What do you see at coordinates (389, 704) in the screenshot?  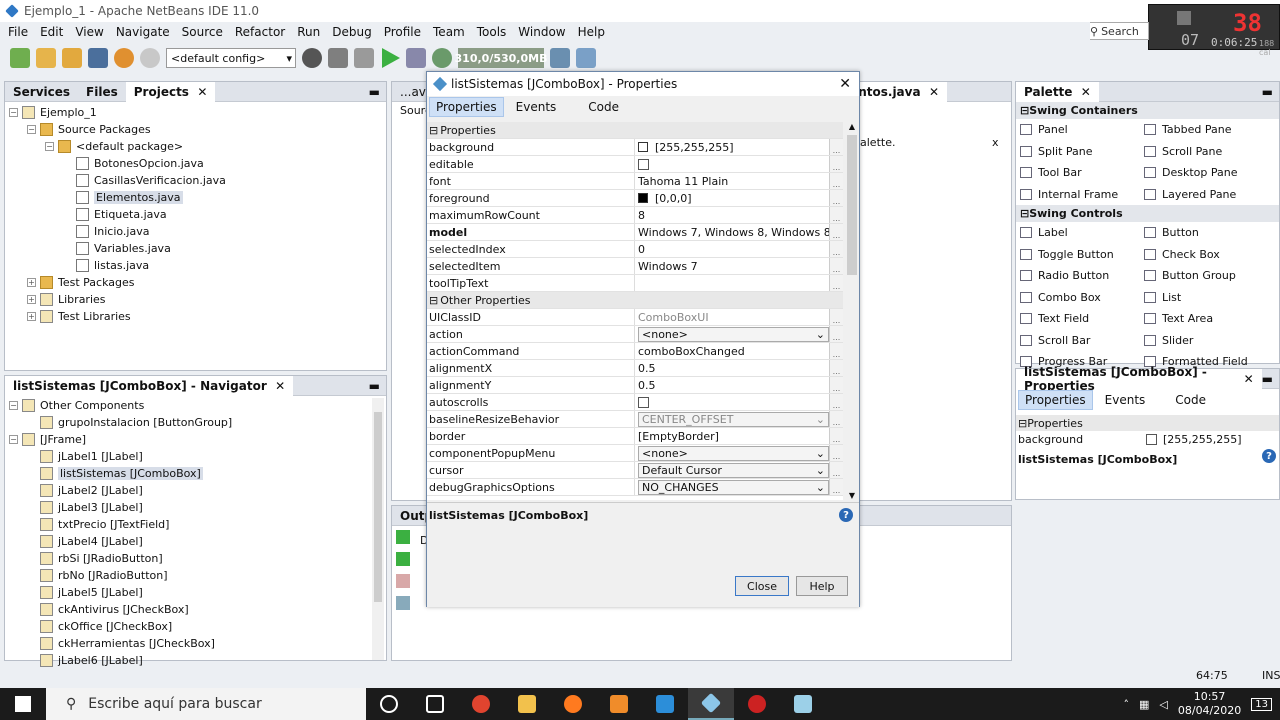 I see `cortana-icon` at bounding box center [389, 704].